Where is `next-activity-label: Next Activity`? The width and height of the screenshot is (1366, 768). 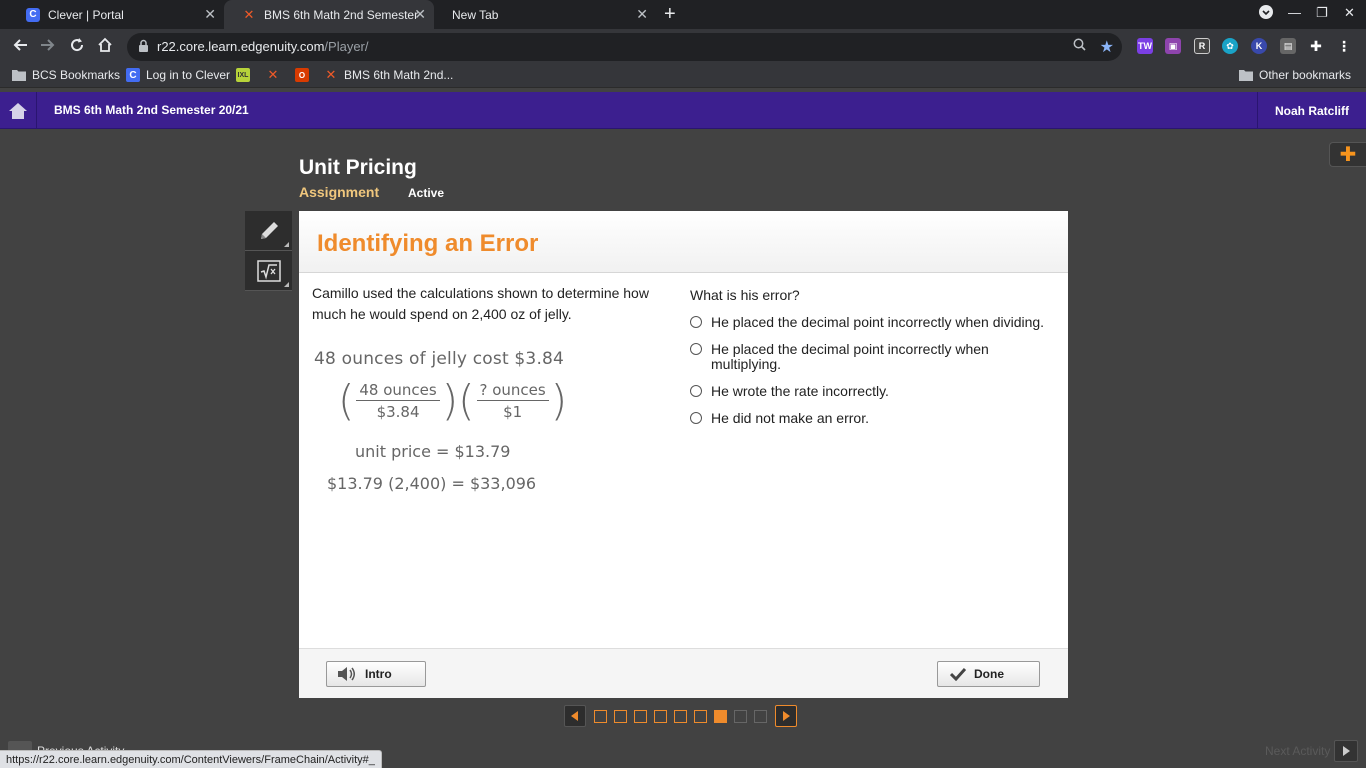
next-activity-label: Next Activity is located at coordinates (1297, 751).